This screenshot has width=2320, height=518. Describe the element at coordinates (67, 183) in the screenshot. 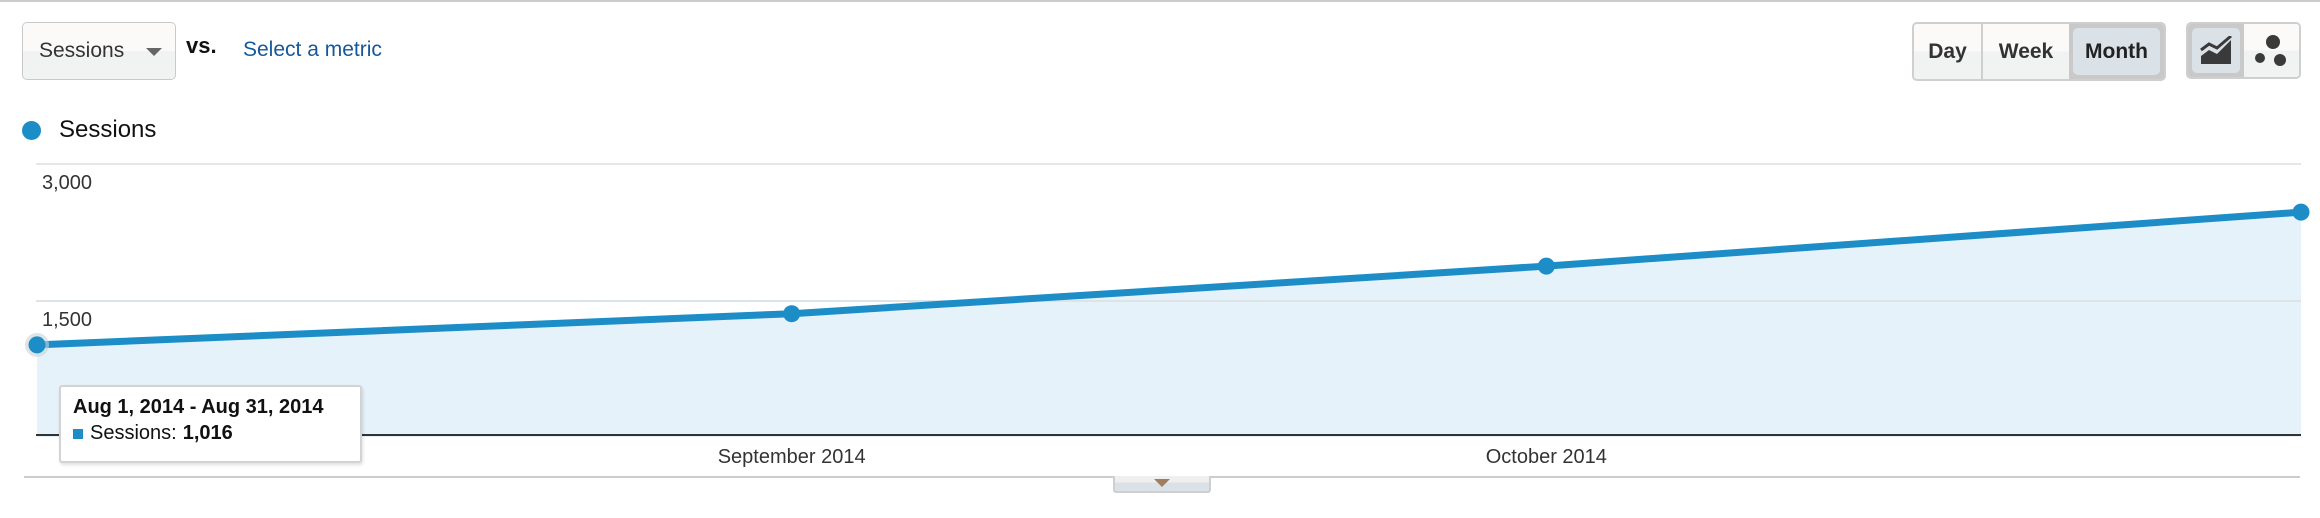

I see `y-tick-label-3000: 3,000` at that location.